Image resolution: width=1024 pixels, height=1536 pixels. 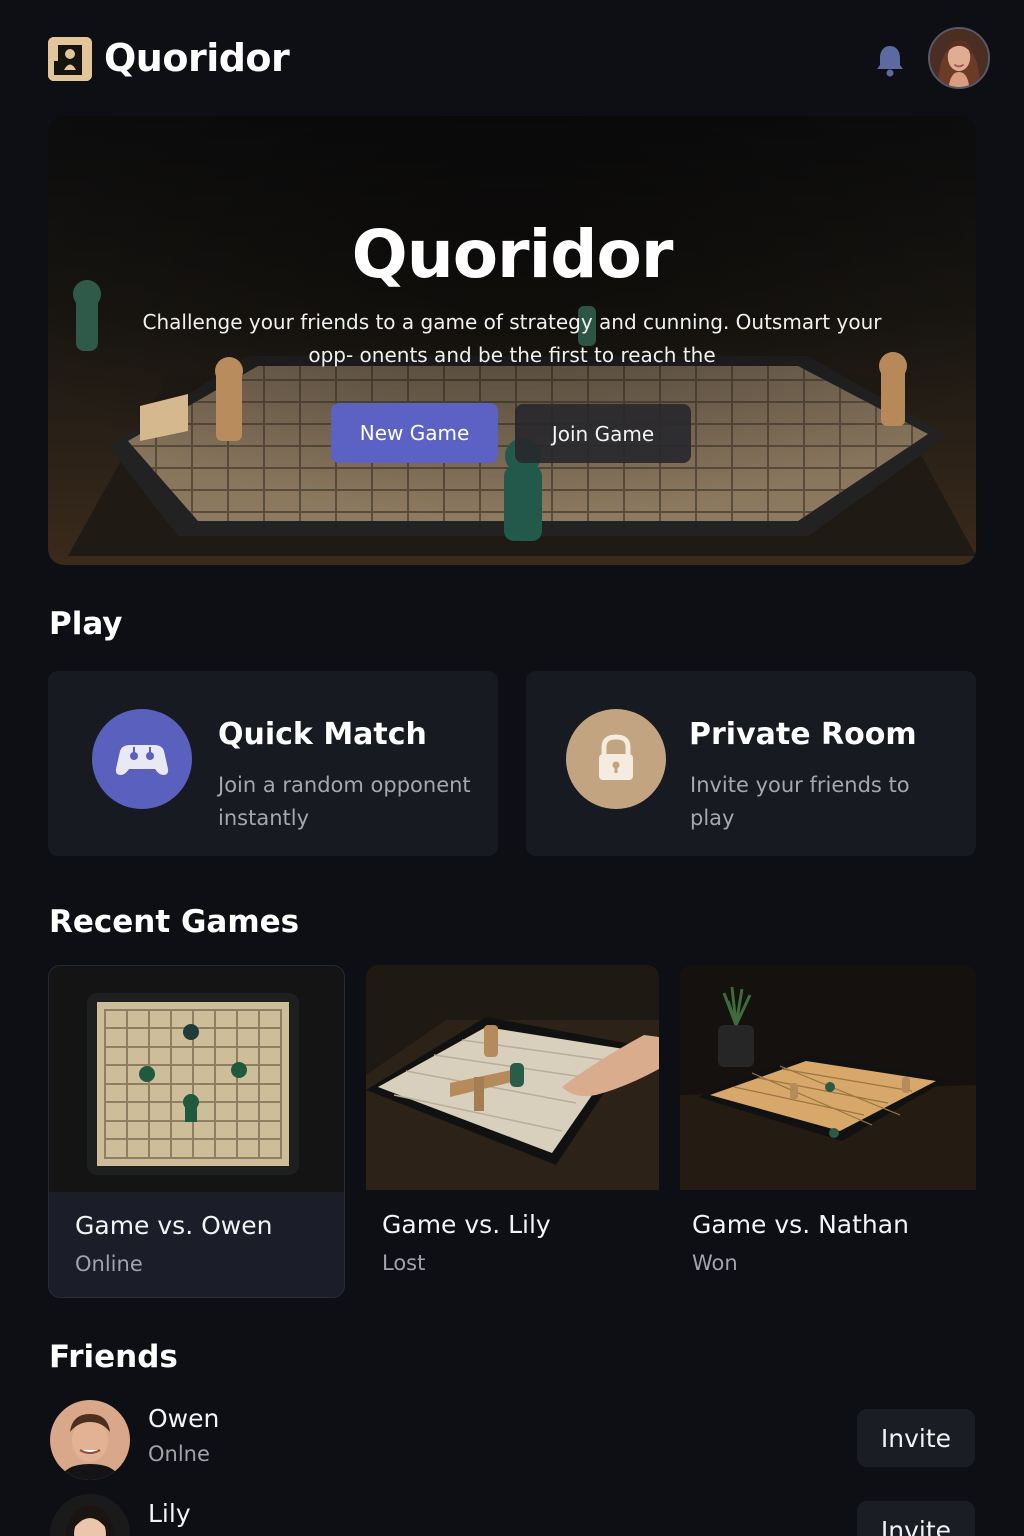 What do you see at coordinates (70, 59) in the screenshot?
I see `pawn-logo-icon` at bounding box center [70, 59].